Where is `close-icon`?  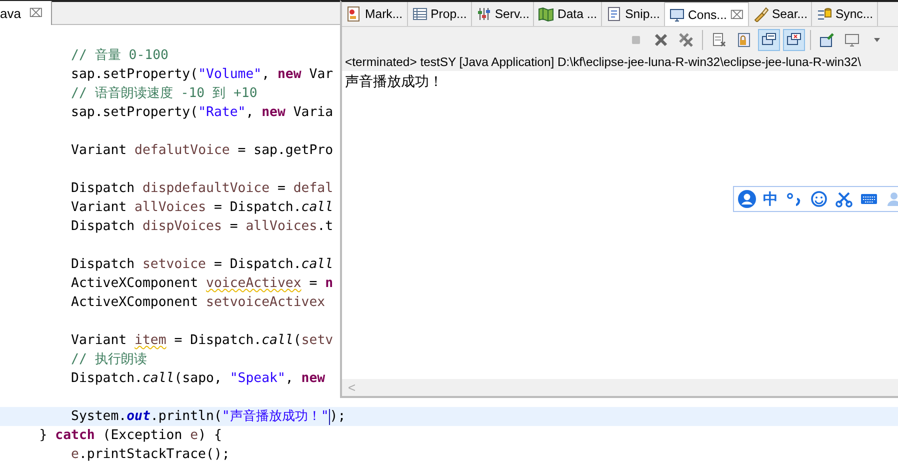 close-icon is located at coordinates (661, 40).